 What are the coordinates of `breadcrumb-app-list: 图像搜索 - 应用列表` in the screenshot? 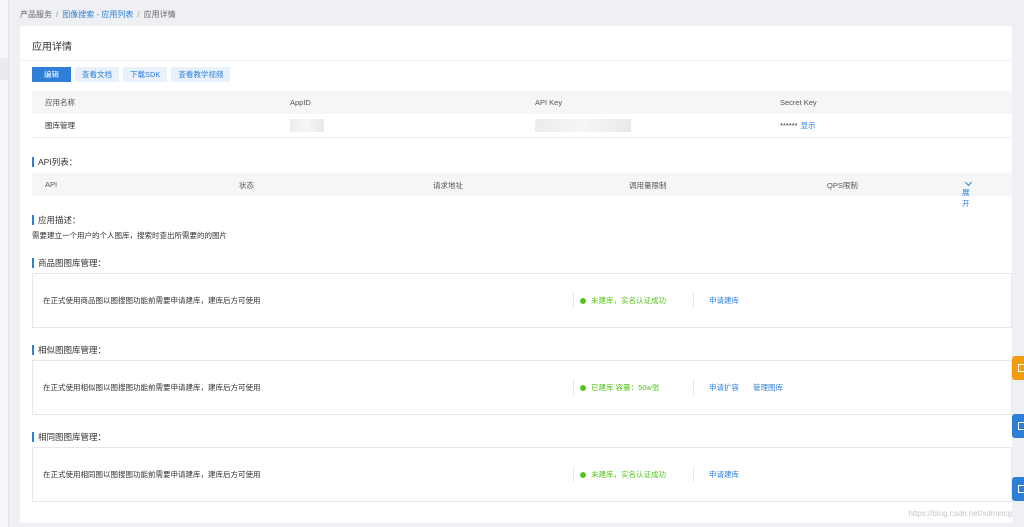 It's located at (97, 14).